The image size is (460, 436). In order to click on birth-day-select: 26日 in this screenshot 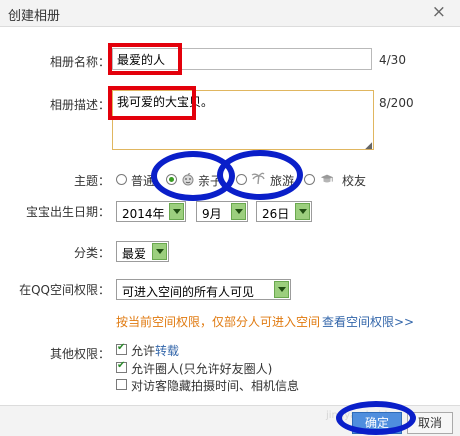, I will do `click(284, 211)`.